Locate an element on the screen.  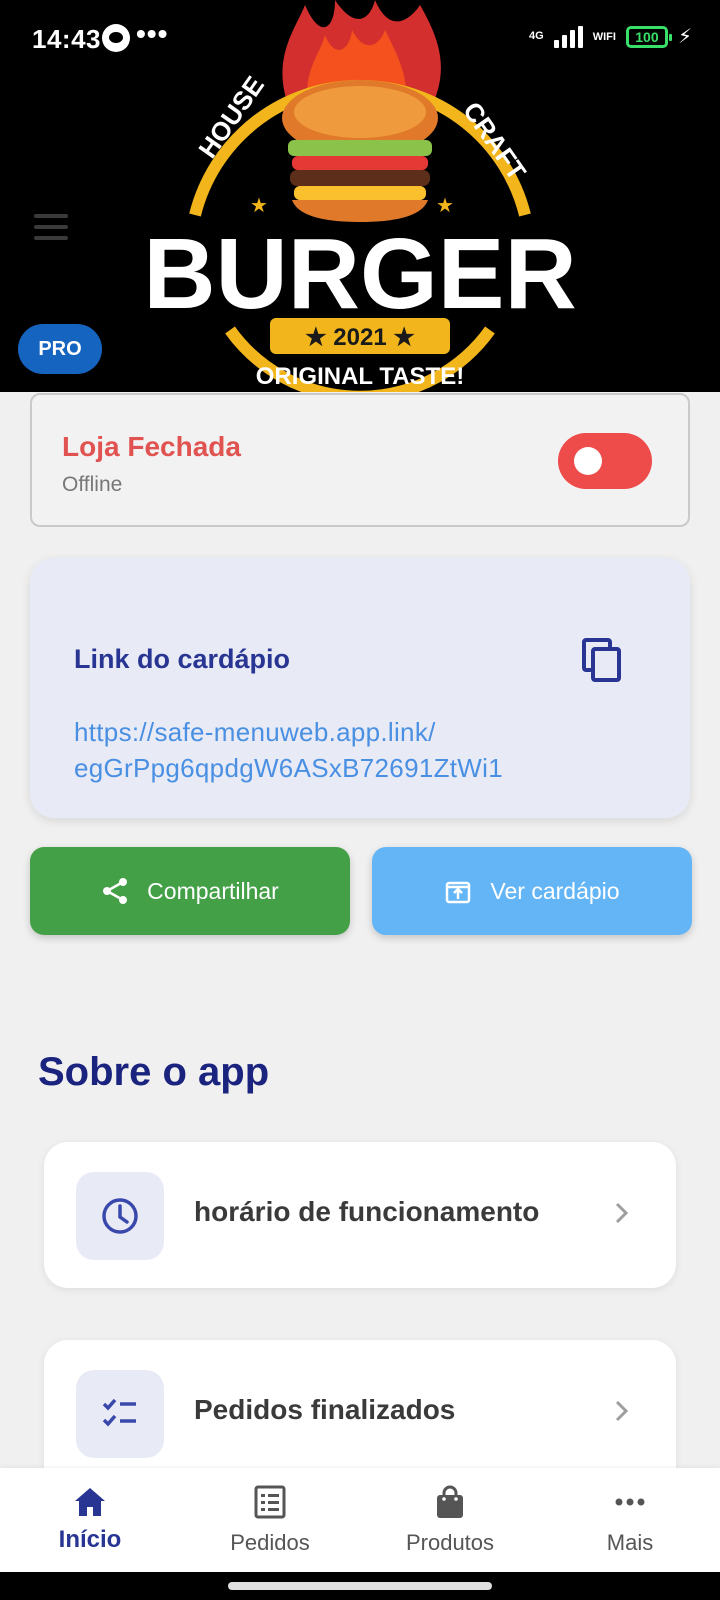
pro-badge: PRO is located at coordinates (60, 349).